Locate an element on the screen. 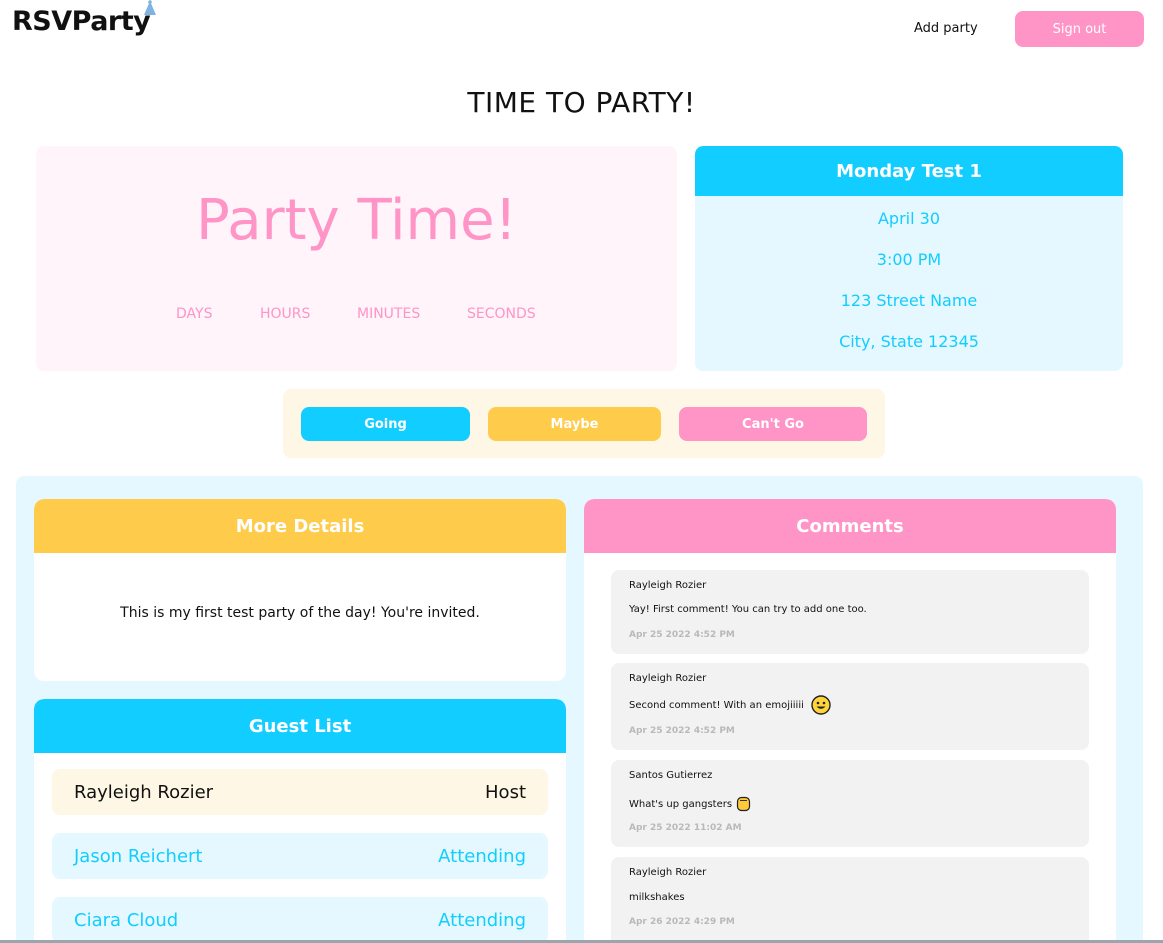 The width and height of the screenshot is (1163, 943). days-label: DAYS is located at coordinates (194, 314).